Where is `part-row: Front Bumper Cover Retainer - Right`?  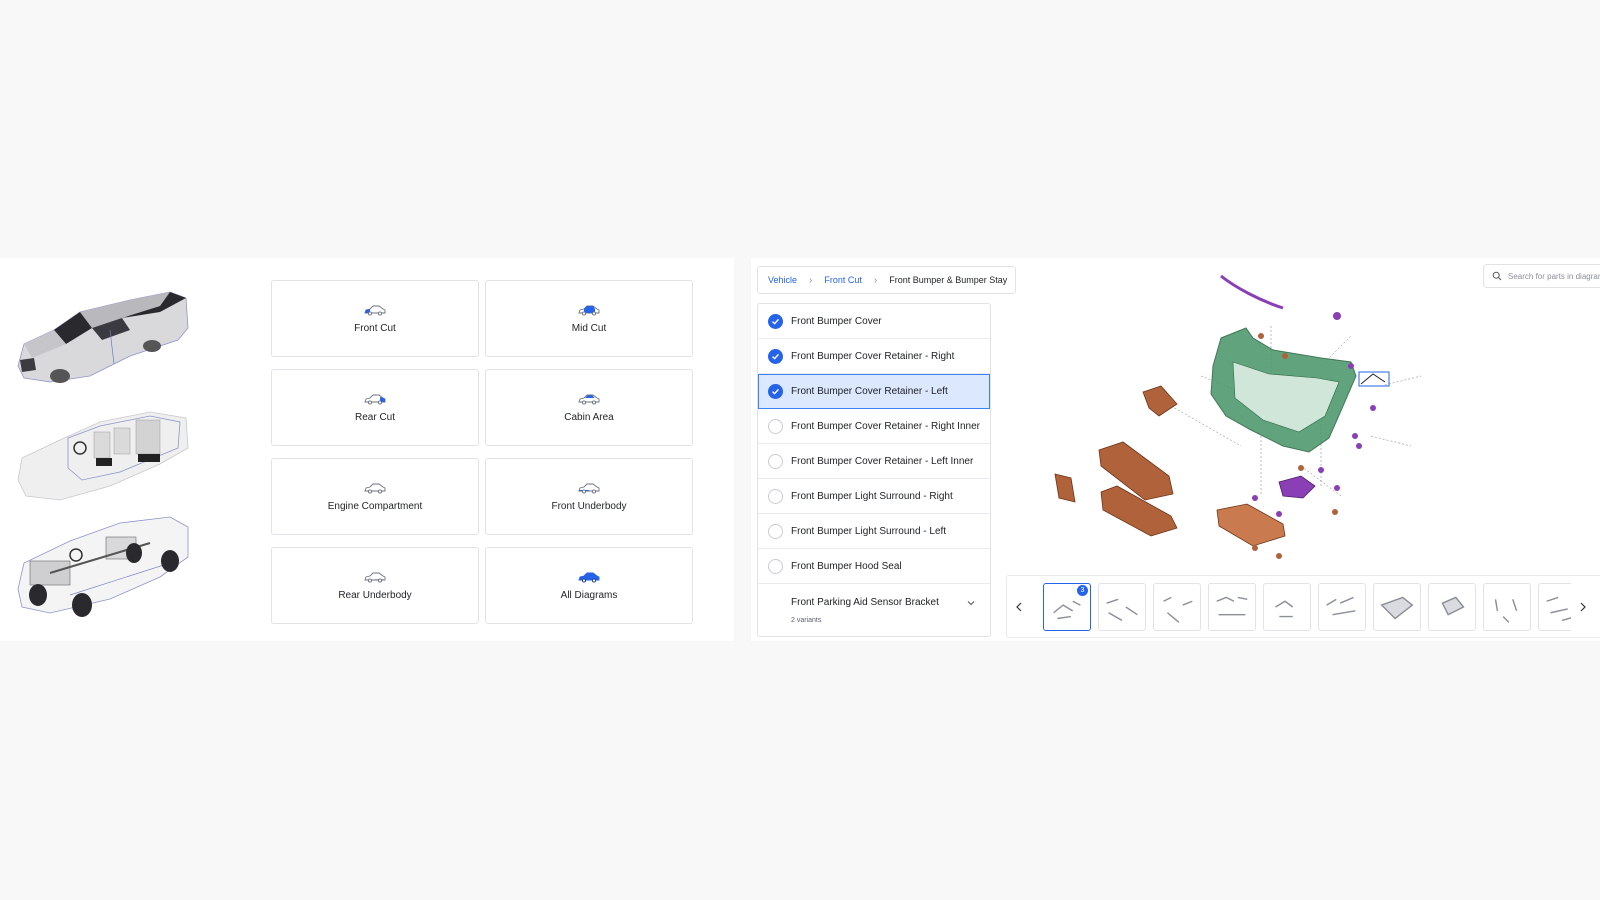 part-row: Front Bumper Cover Retainer - Right is located at coordinates (874, 356).